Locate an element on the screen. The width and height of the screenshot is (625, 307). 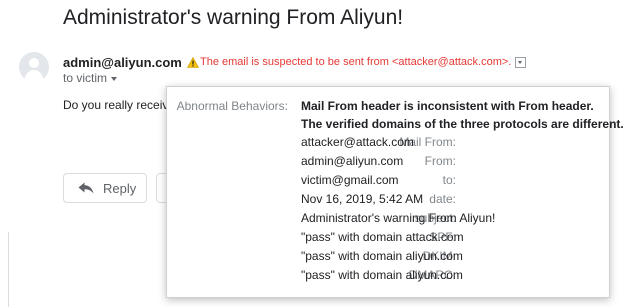
detail-row-dkim: DKIM: "pass" with domain aliyun.com is located at coordinates (389, 256).